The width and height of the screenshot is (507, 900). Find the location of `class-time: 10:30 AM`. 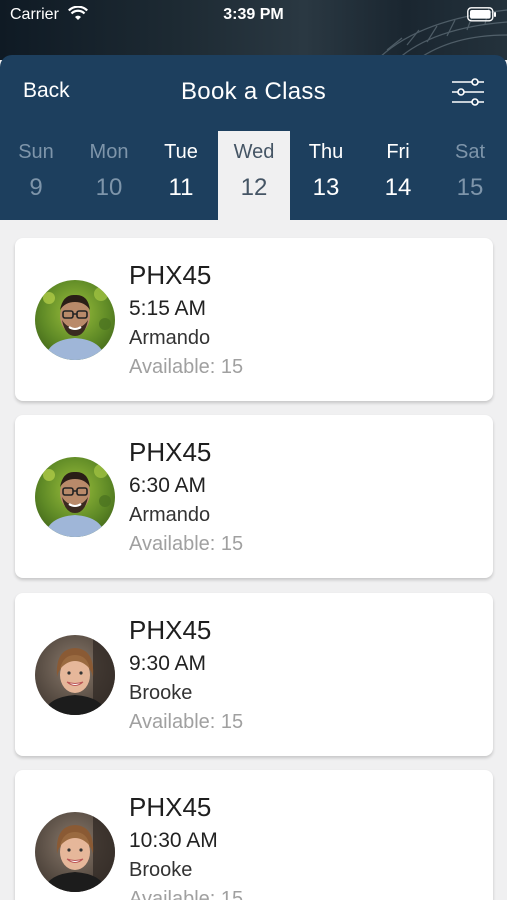

class-time: 10:30 AM is located at coordinates (173, 840).